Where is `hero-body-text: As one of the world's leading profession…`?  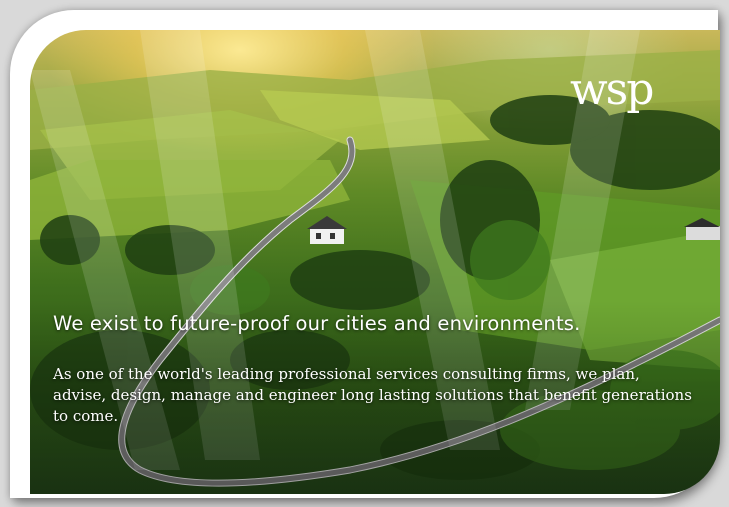 hero-body-text: As one of the world's leading profession… is located at coordinates (372, 395).